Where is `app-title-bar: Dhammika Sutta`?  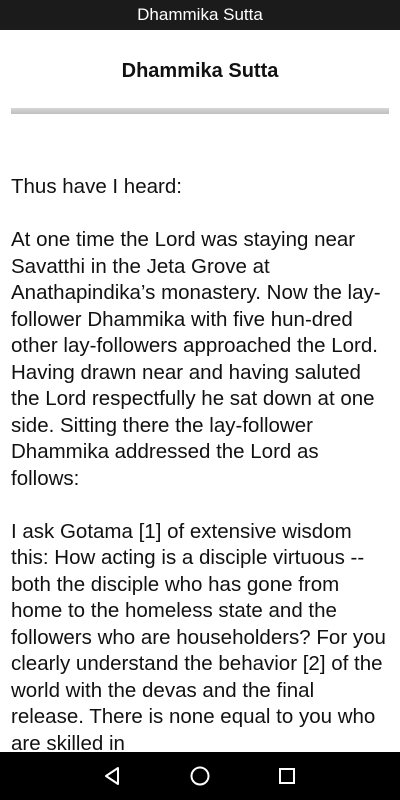 app-title-bar: Dhammika Sutta is located at coordinates (200, 15).